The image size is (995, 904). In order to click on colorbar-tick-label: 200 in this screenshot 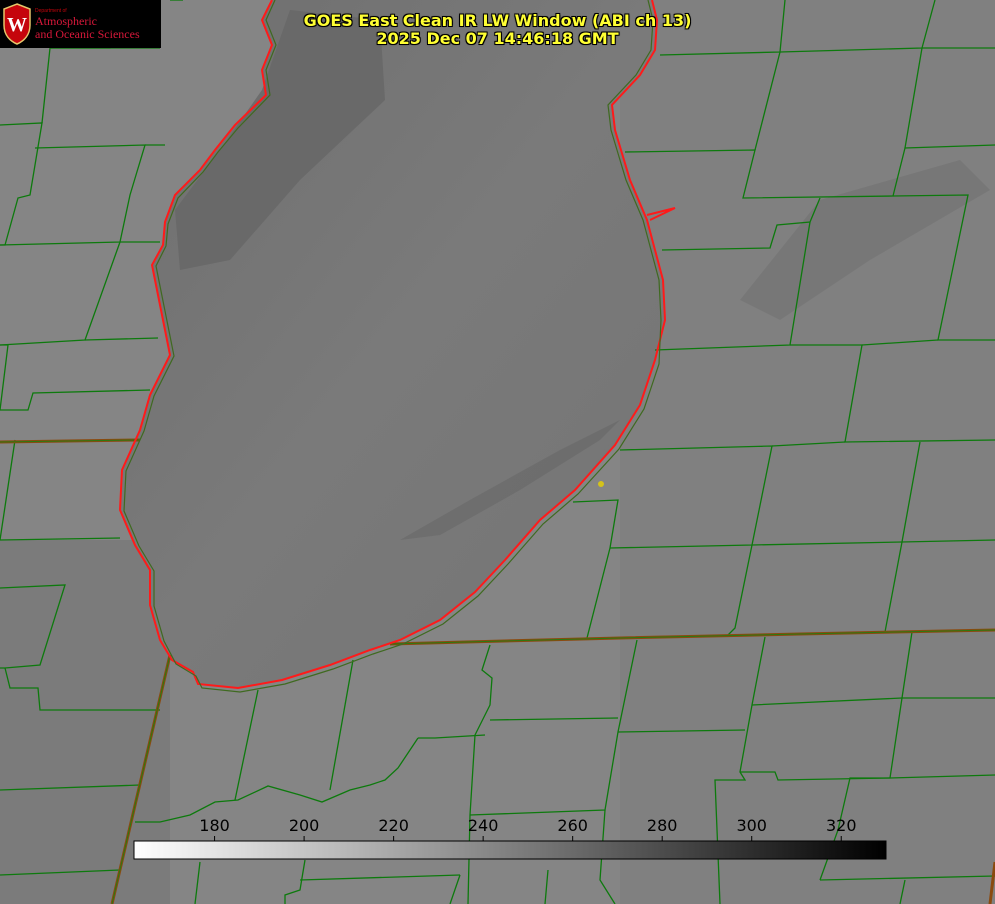, I will do `click(304, 825)`.